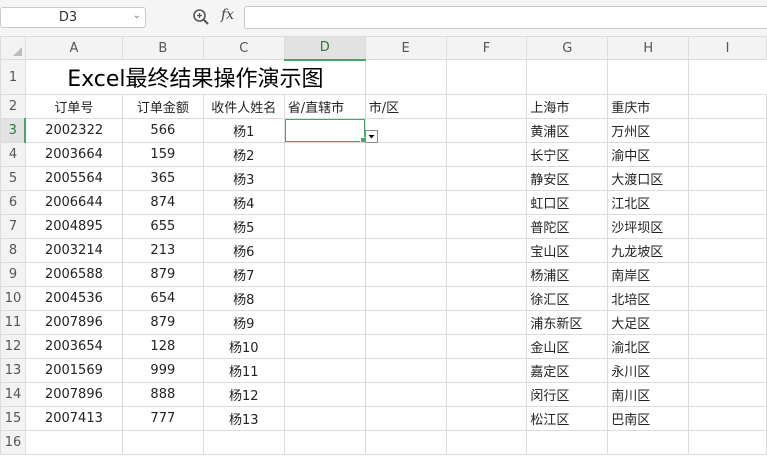 Image resolution: width=767 pixels, height=460 pixels. I want to click on row-header: 15, so click(13, 418).